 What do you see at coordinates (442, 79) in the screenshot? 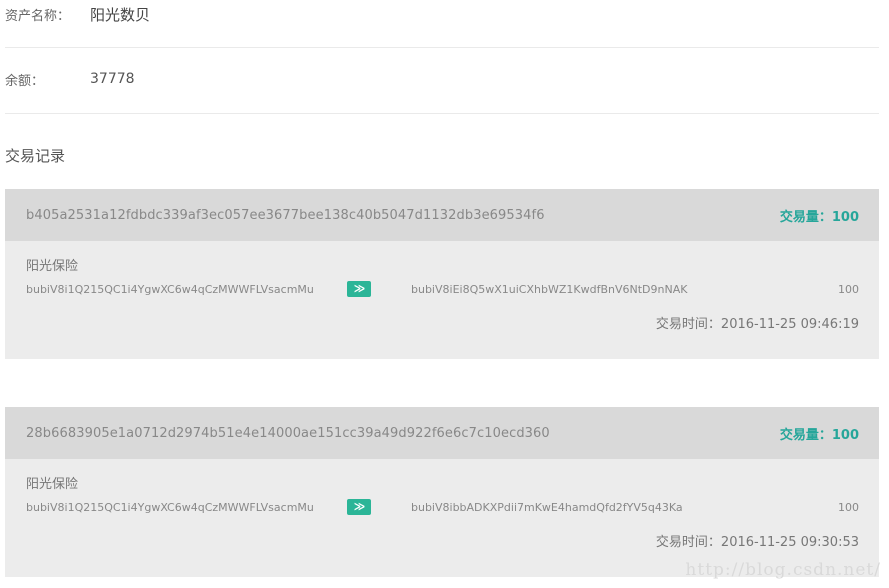
I see `balance-row: 余额： 37778` at bounding box center [442, 79].